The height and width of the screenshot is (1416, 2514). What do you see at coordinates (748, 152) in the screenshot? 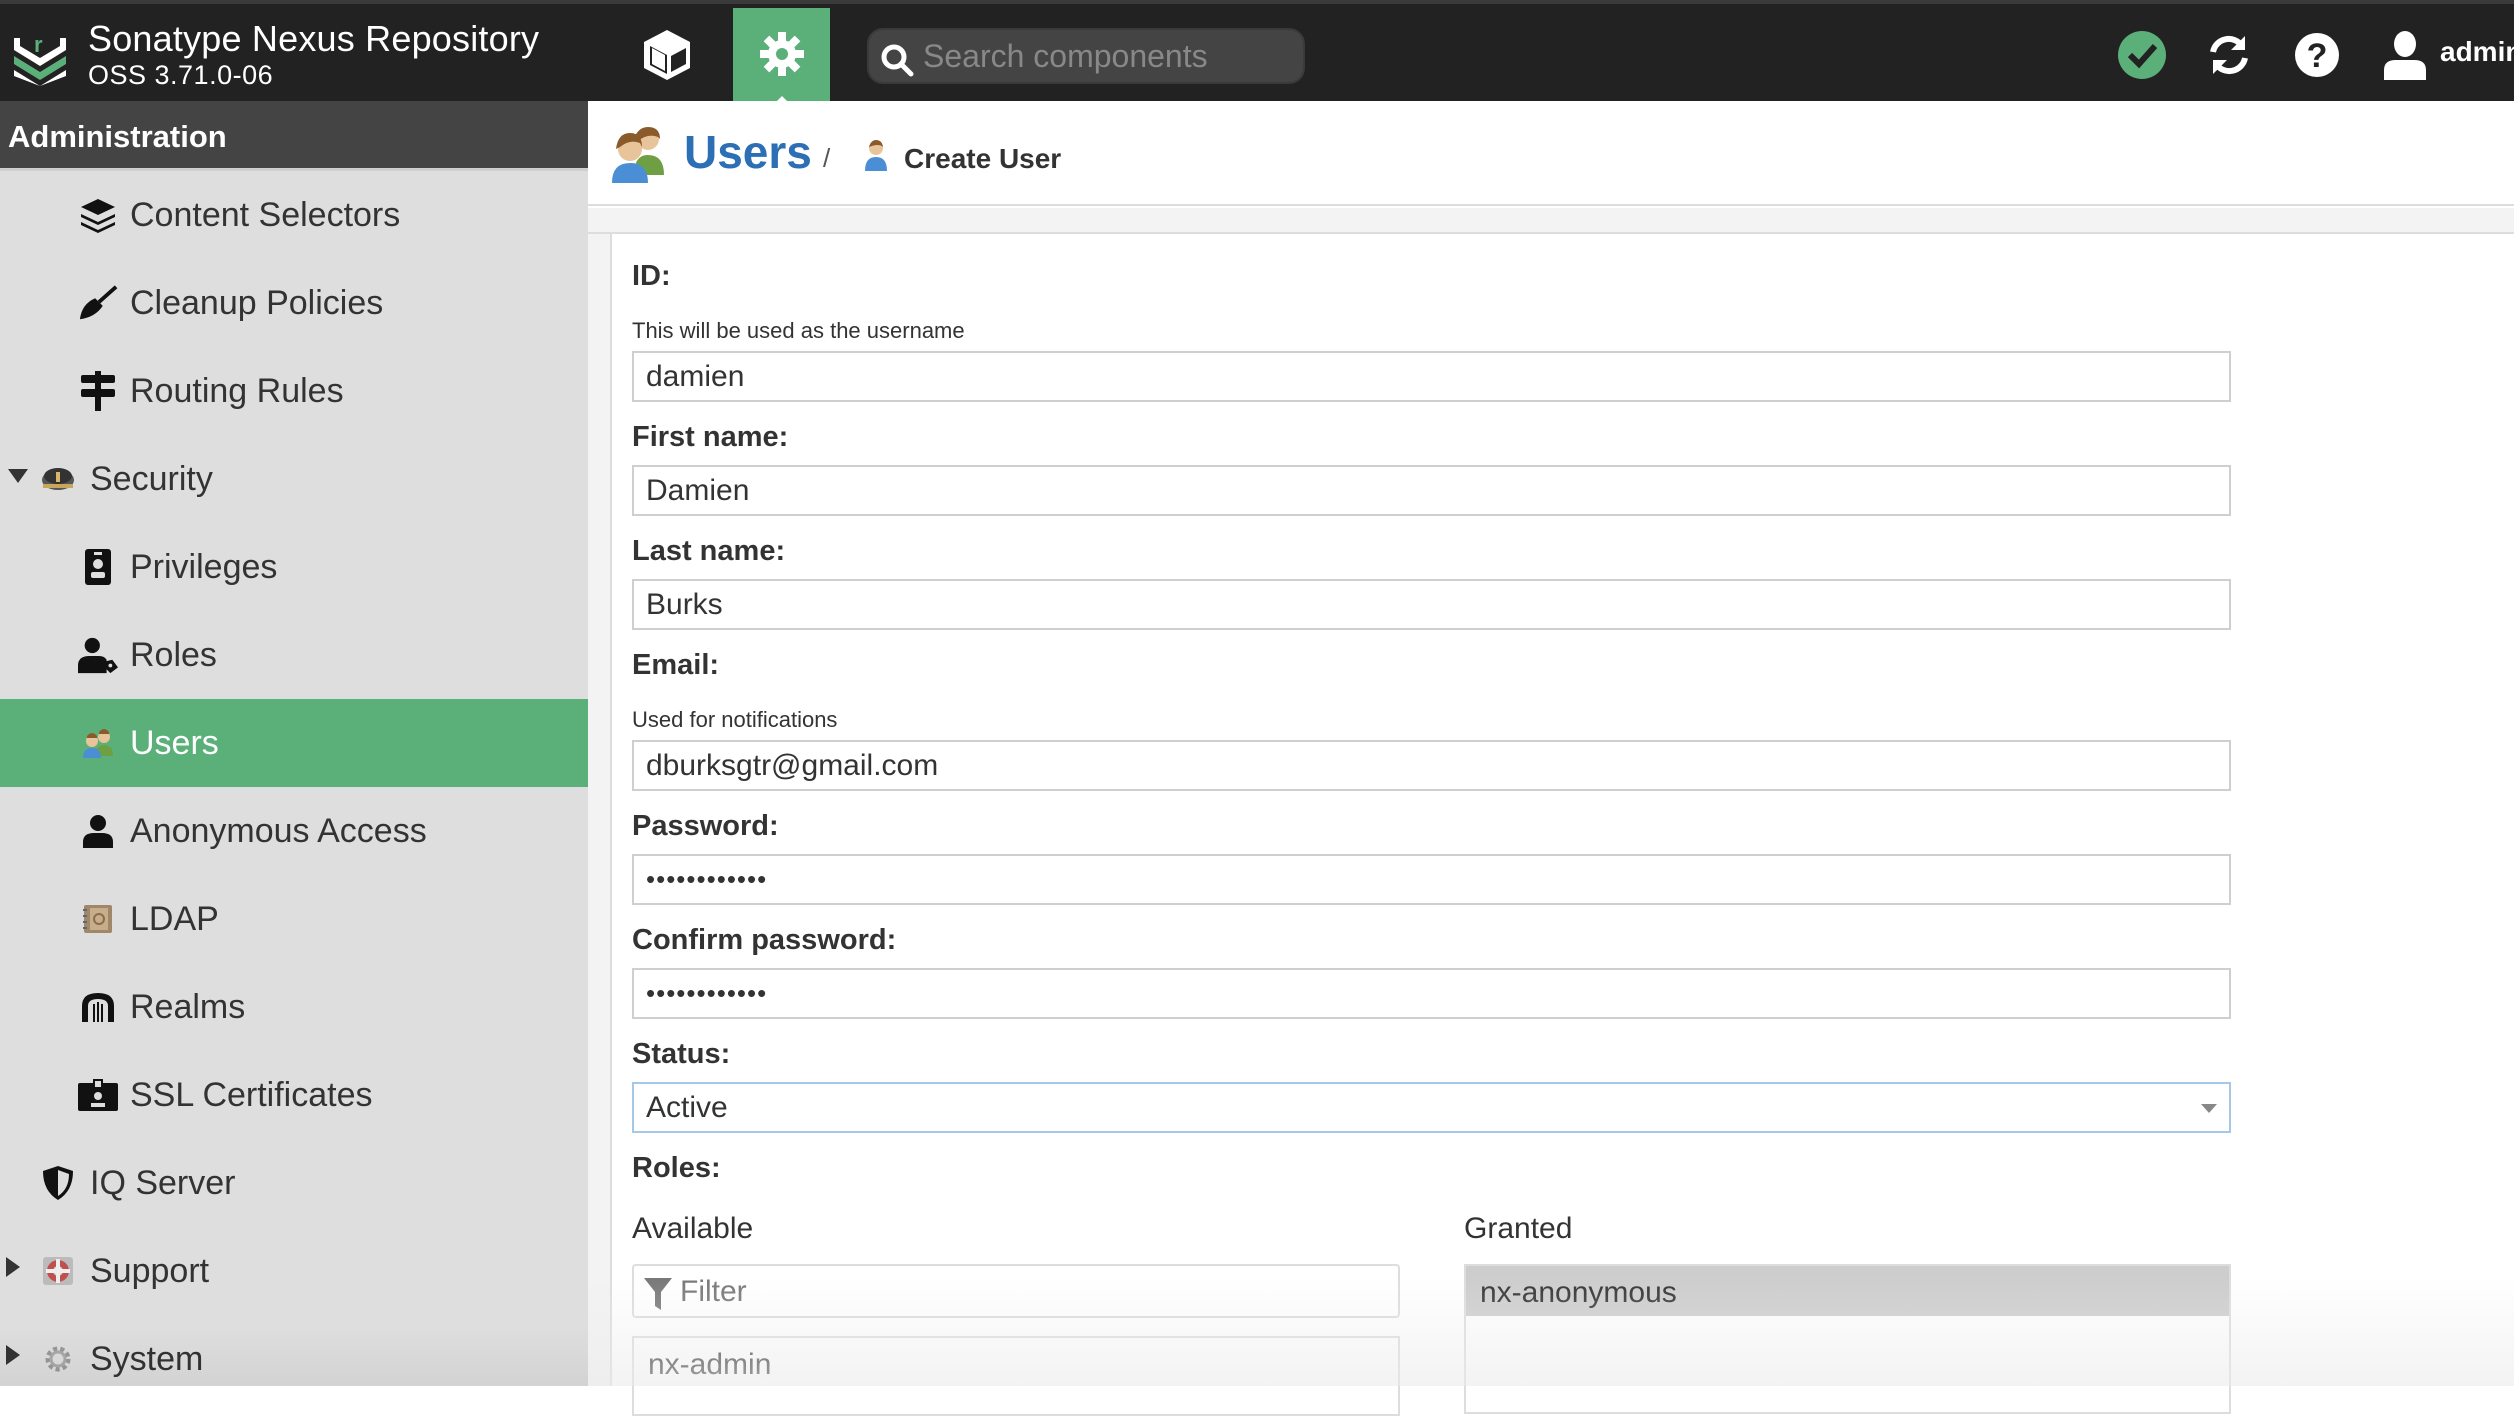
I see `breadcrumb-users-link: Users` at bounding box center [748, 152].